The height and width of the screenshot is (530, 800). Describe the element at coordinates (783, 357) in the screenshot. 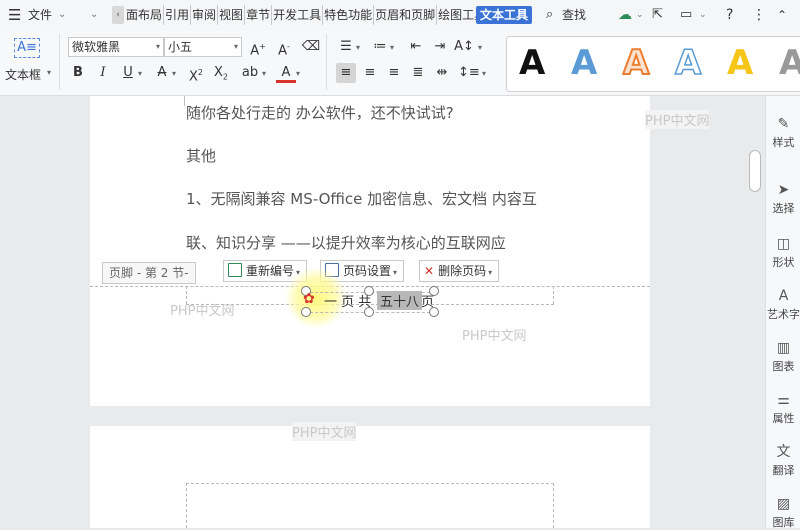

I see `sidebar-item-chart: ▥ 图表` at that location.